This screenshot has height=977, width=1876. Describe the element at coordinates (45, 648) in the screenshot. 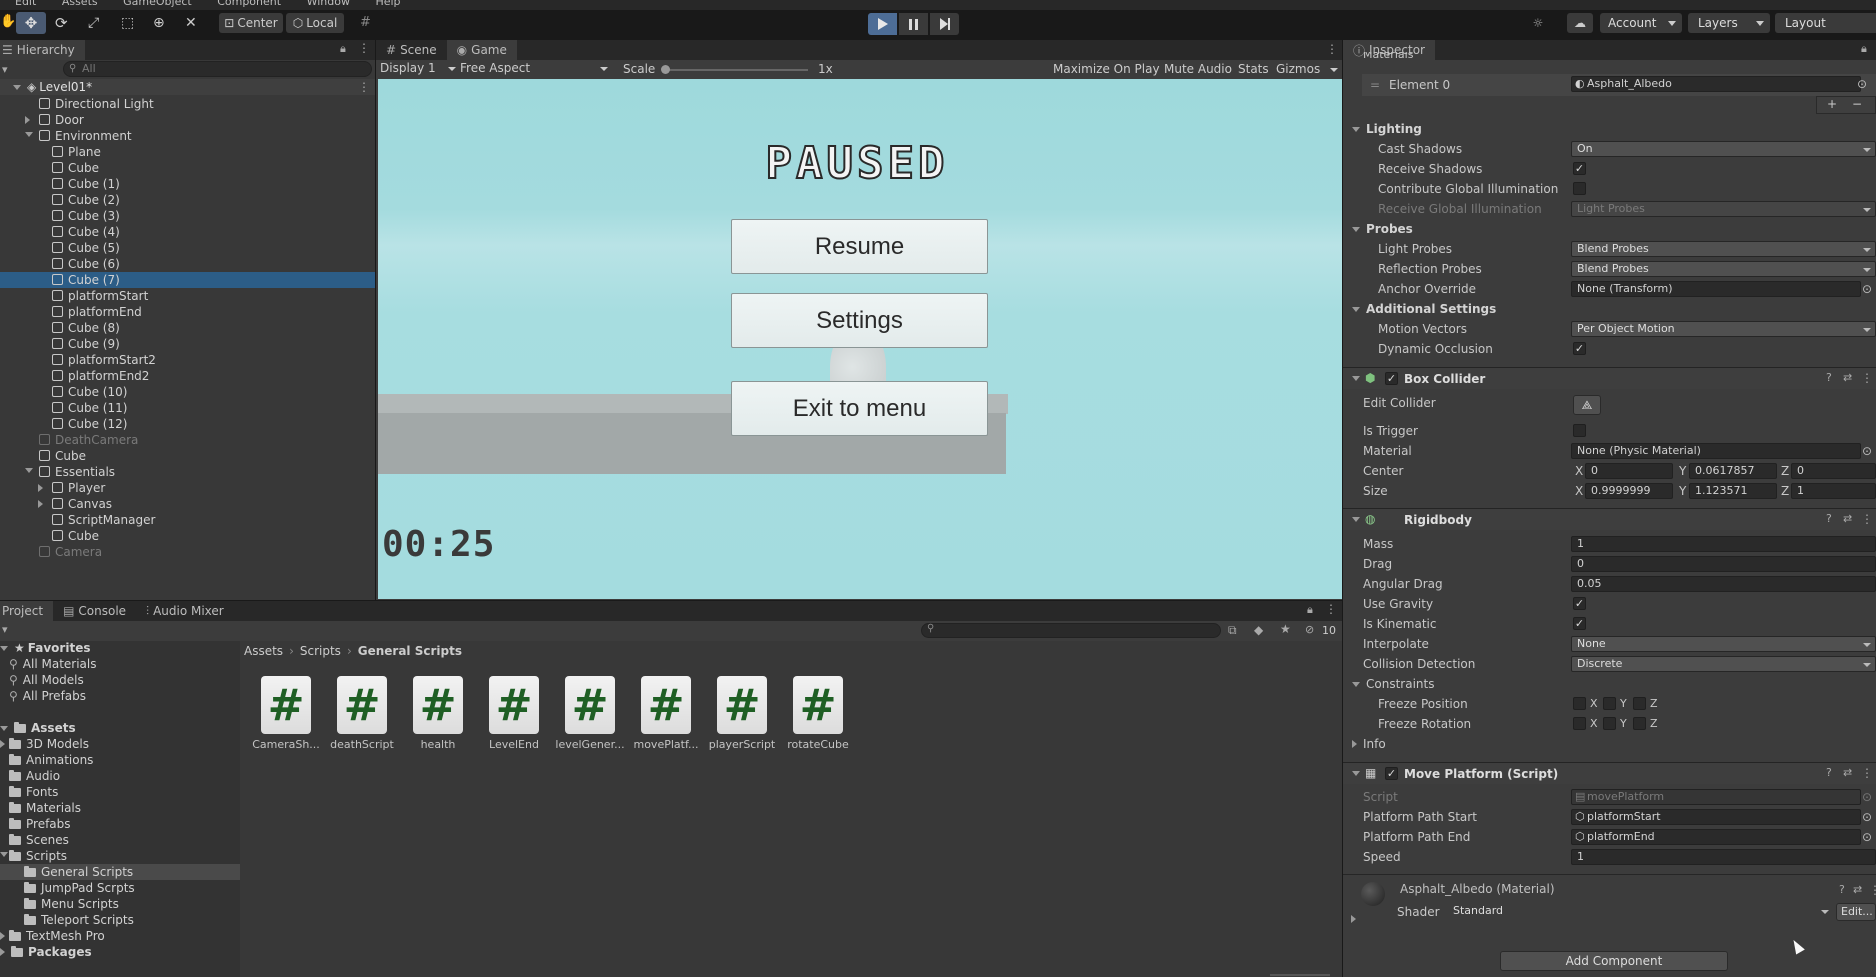

I see `favorites-header: ★ Favorites` at that location.